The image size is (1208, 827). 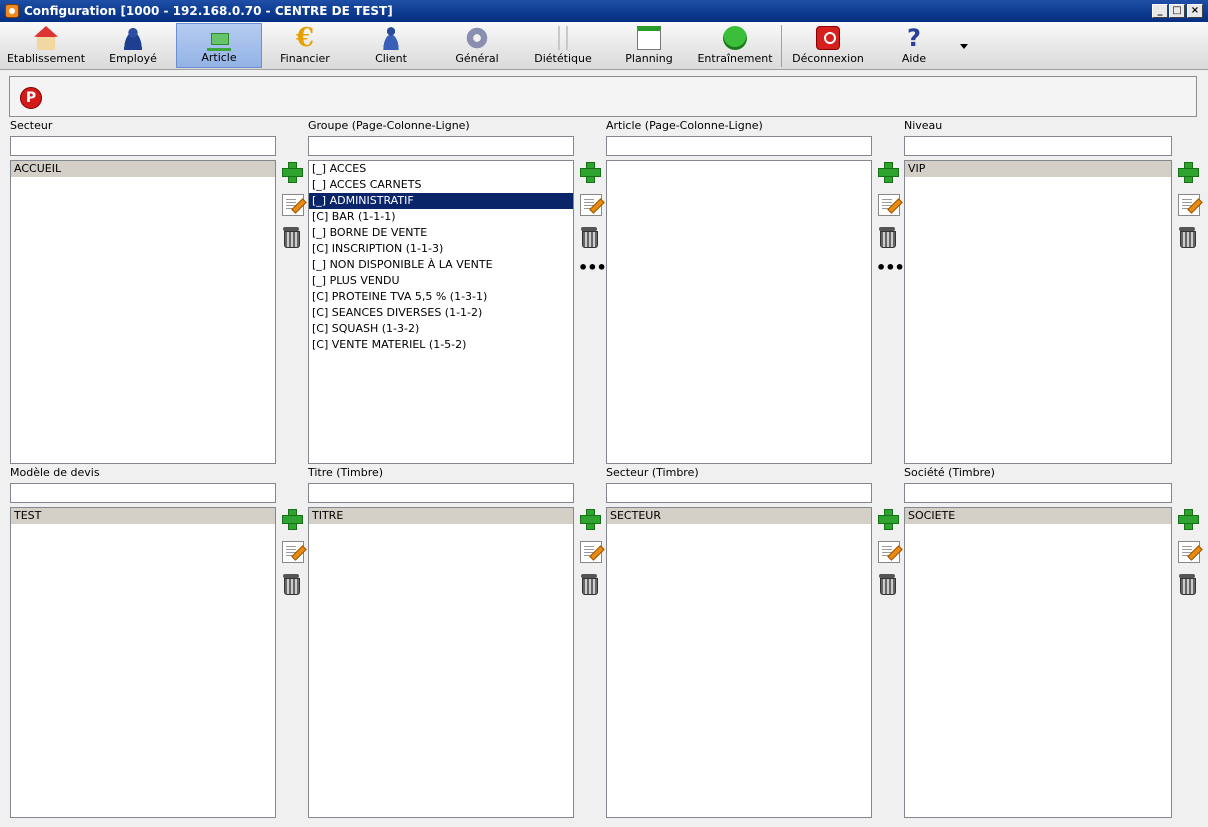 I want to click on groupe-edit-icon, so click(x=591, y=205).